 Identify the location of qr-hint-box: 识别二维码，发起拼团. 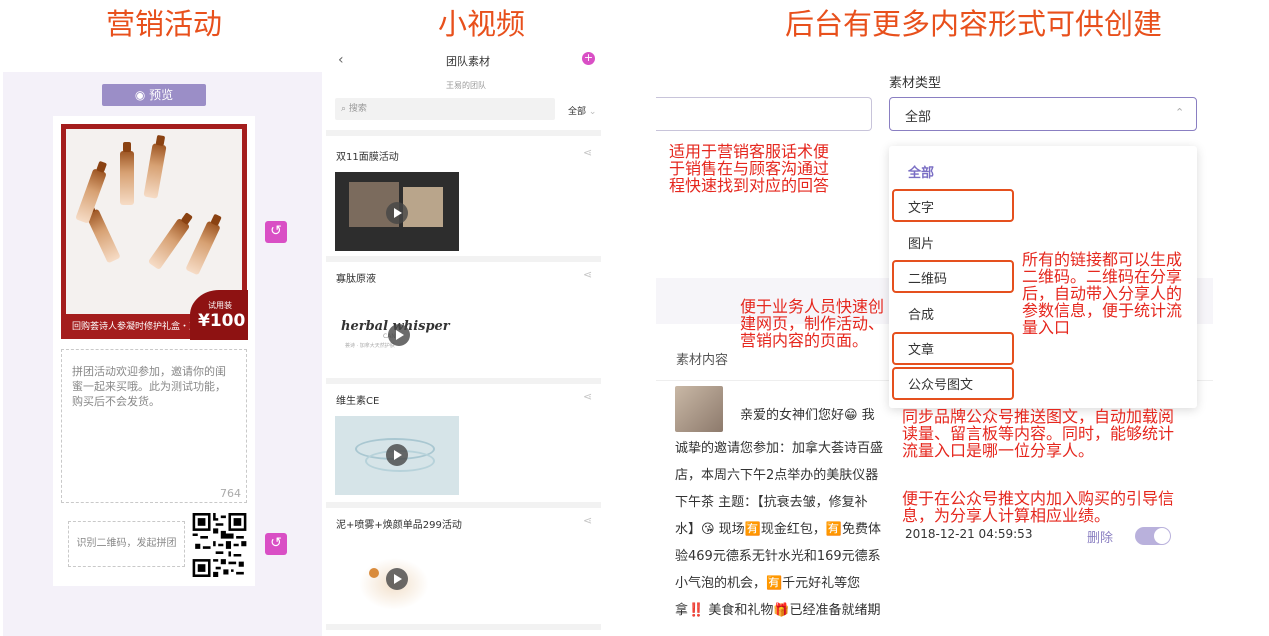
(126, 544).